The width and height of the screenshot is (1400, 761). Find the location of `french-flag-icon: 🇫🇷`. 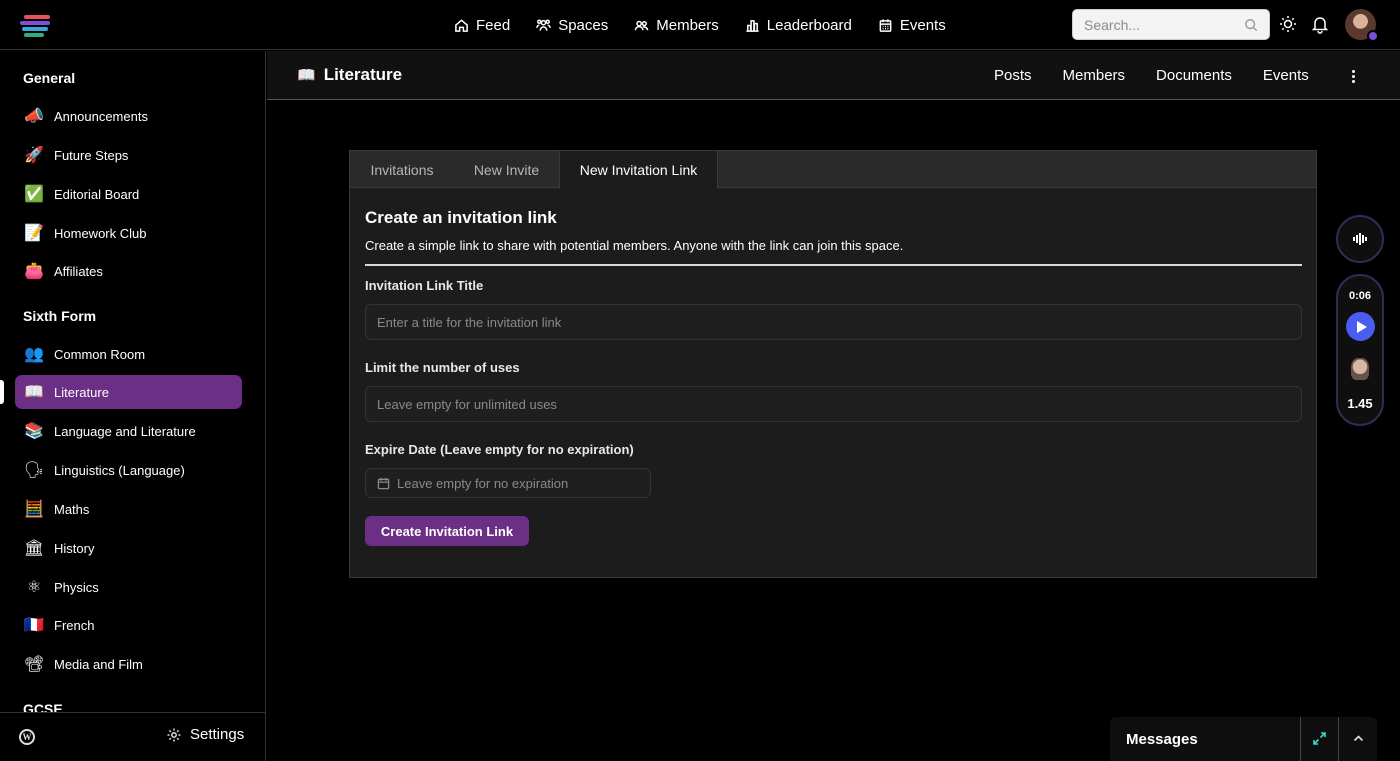

french-flag-icon: 🇫🇷 is located at coordinates (34, 625).